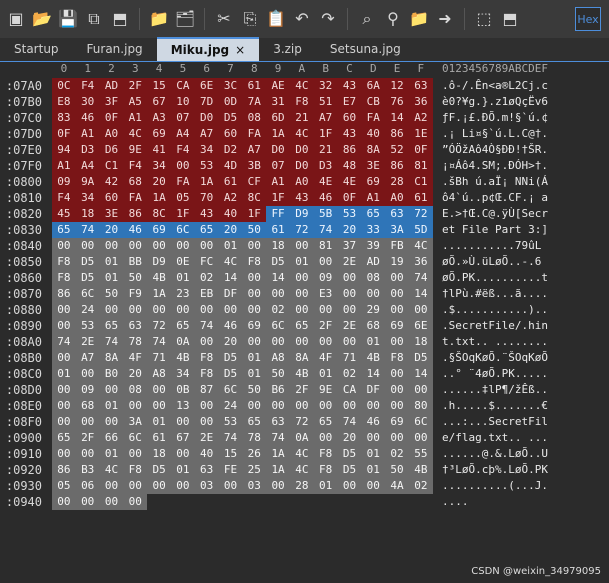 This screenshot has height=583, width=609. What do you see at coordinates (510, 19) in the screenshot?
I see `bookmark-prev-icon: ⬒` at bounding box center [510, 19].